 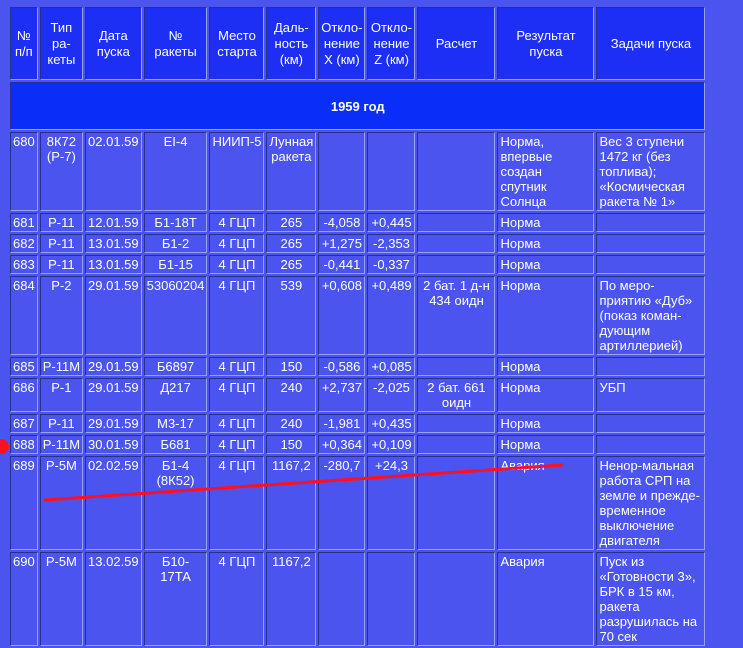 I want to click on cell-num: 680, so click(x=24, y=171).